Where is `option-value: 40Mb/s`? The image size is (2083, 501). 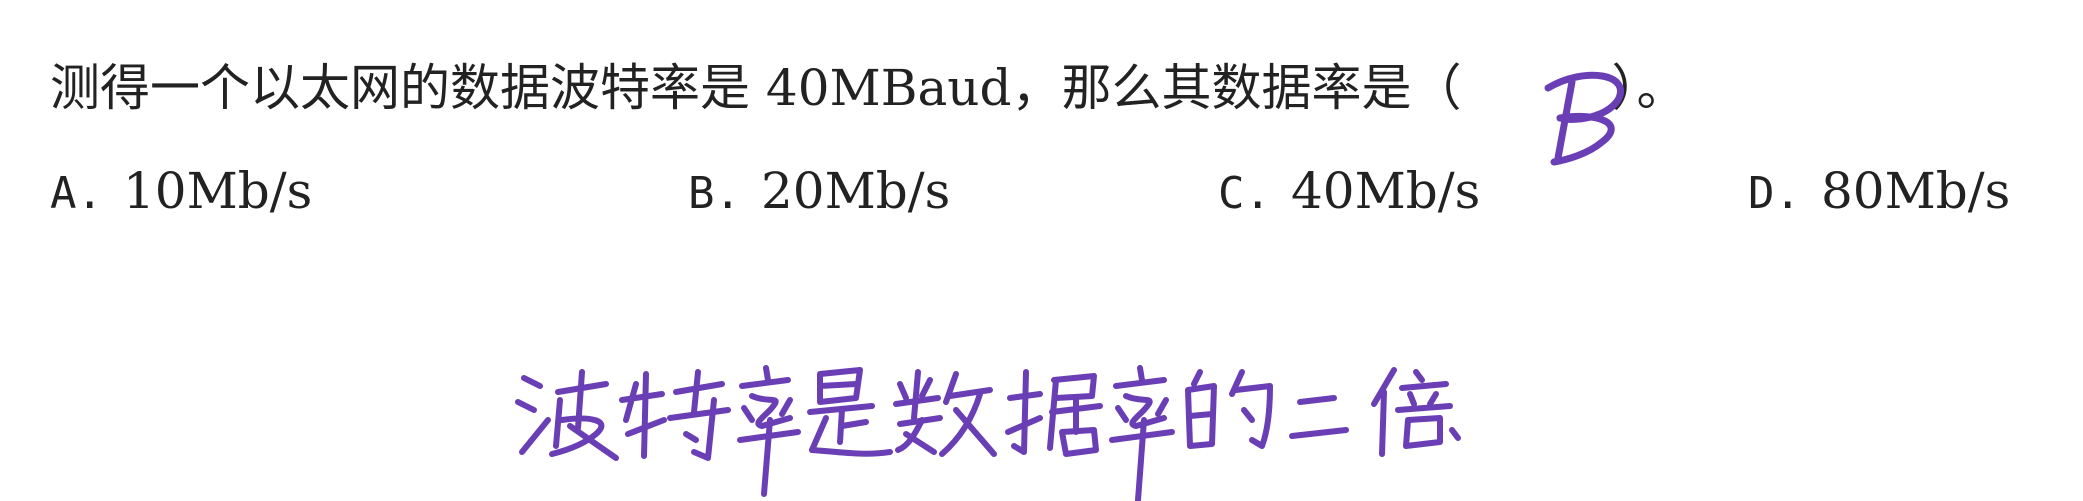
option-value: 40Mb/s is located at coordinates (1385, 191).